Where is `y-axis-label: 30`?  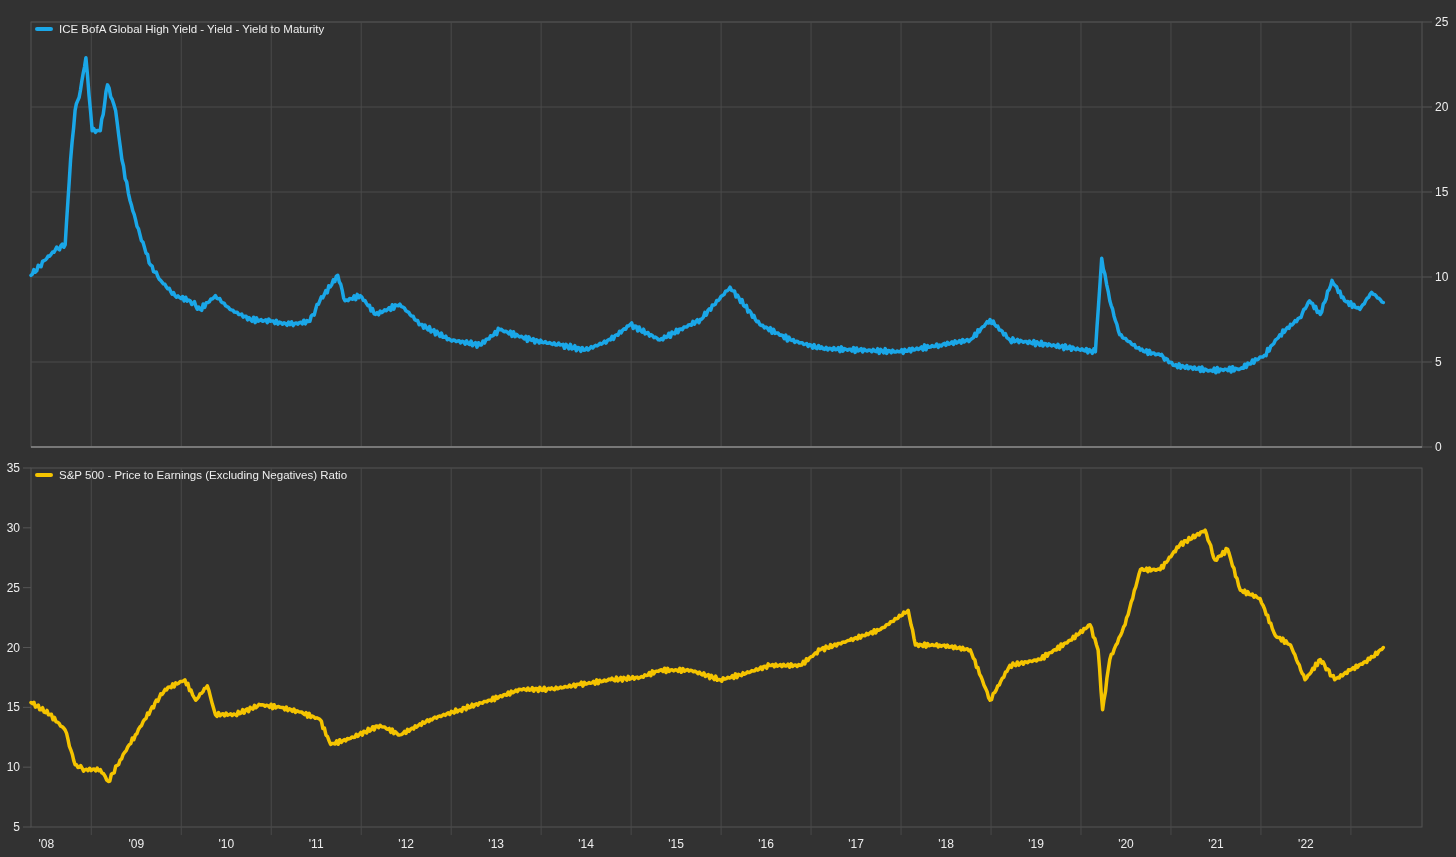 y-axis-label: 30 is located at coordinates (13, 527).